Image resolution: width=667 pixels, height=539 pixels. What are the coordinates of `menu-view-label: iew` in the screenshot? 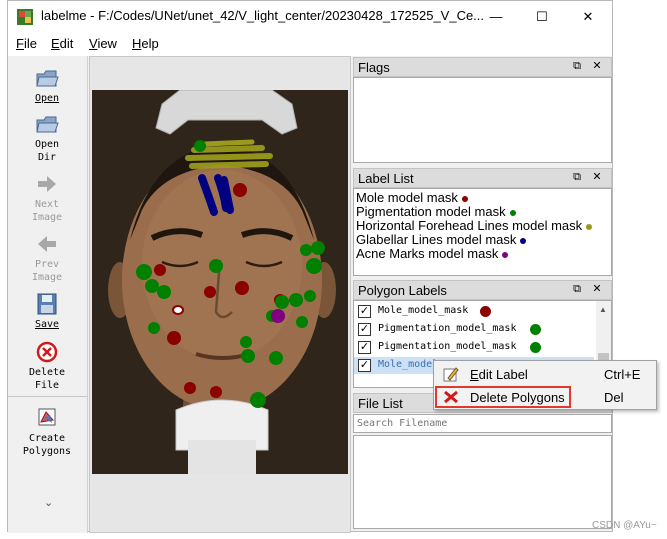 It's located at (107, 43).